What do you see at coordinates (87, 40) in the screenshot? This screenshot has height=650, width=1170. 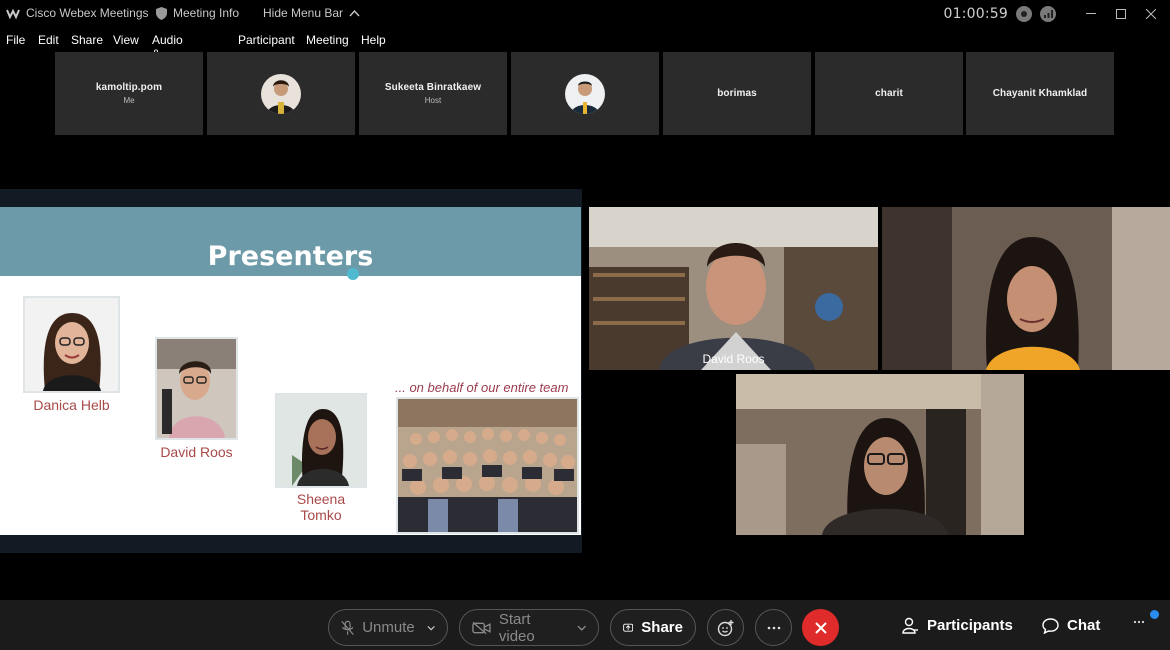 I see `menu-share: Share` at bounding box center [87, 40].